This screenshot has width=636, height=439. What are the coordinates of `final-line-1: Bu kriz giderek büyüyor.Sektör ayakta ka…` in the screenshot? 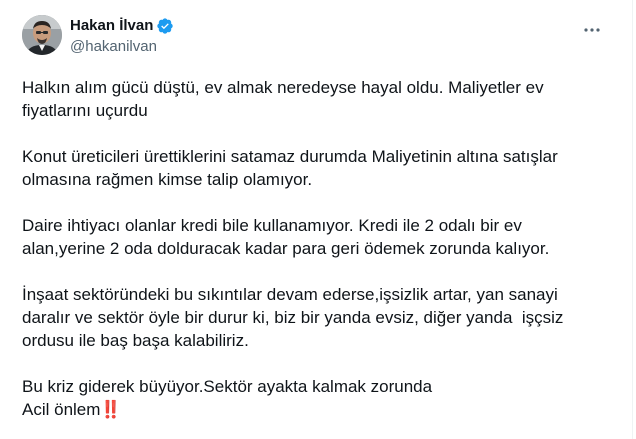 It's located at (227, 386).